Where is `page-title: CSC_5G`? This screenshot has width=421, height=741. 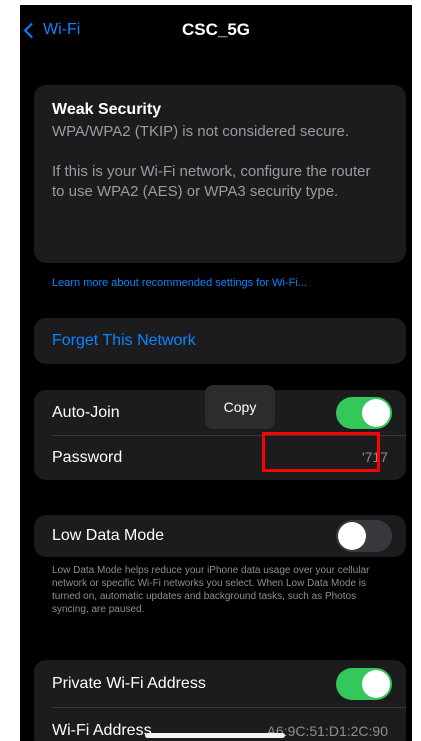 page-title: CSC_5G is located at coordinates (216, 29).